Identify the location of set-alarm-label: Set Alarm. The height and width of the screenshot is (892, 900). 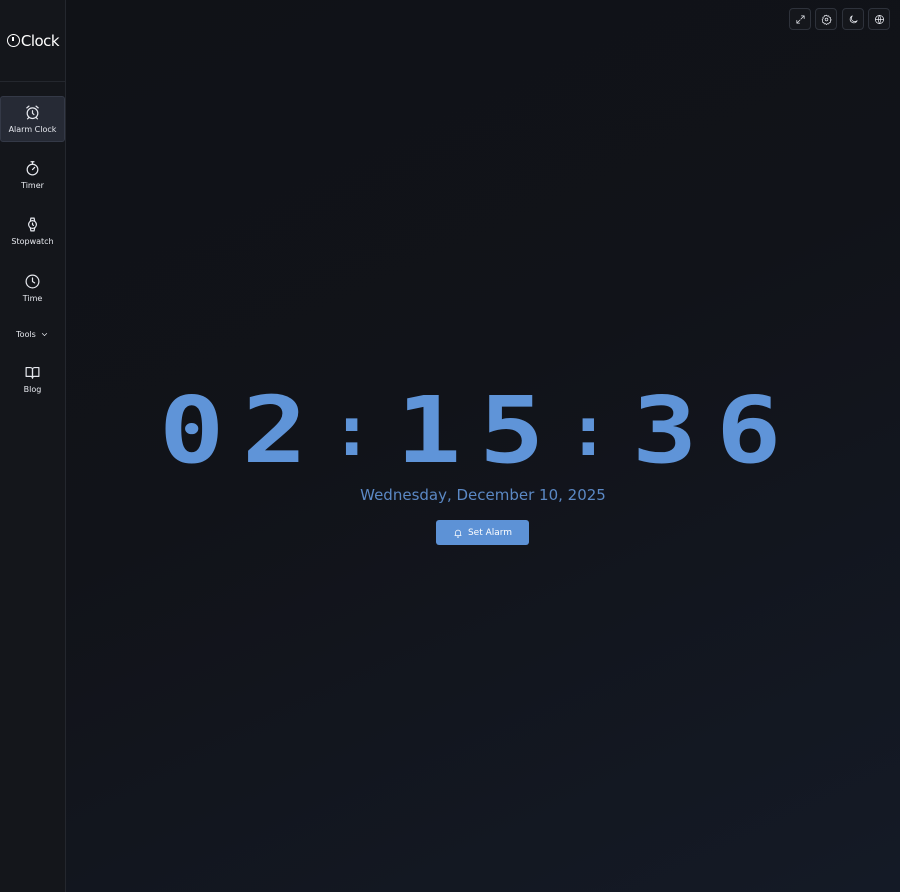
(490, 532).